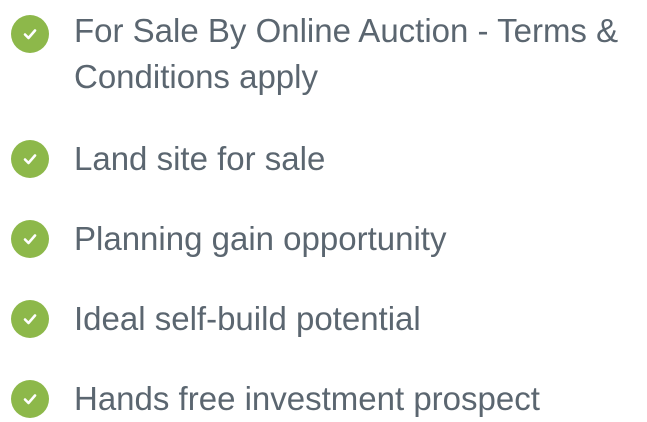 This screenshot has width=647, height=422. I want to click on feature-label: Planning gain opportunity, so click(260, 238).